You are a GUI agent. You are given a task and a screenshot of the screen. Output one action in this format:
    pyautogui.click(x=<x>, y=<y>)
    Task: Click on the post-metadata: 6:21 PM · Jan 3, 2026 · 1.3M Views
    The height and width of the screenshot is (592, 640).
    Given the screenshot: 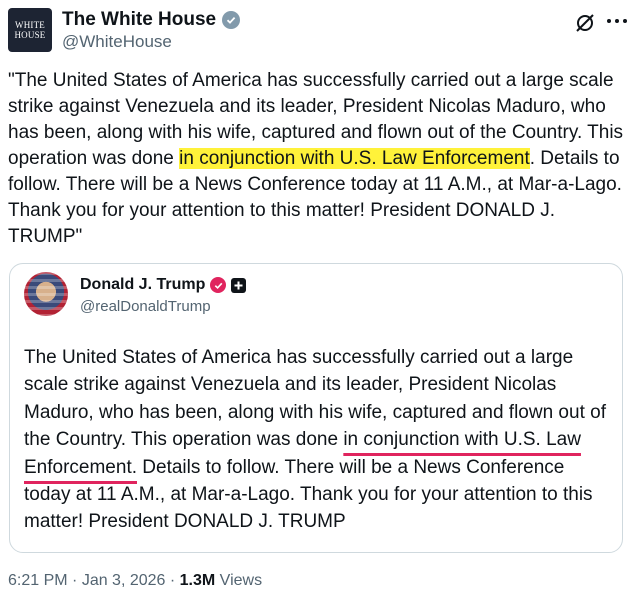 What is the action you would take?
    pyautogui.click(x=135, y=581)
    